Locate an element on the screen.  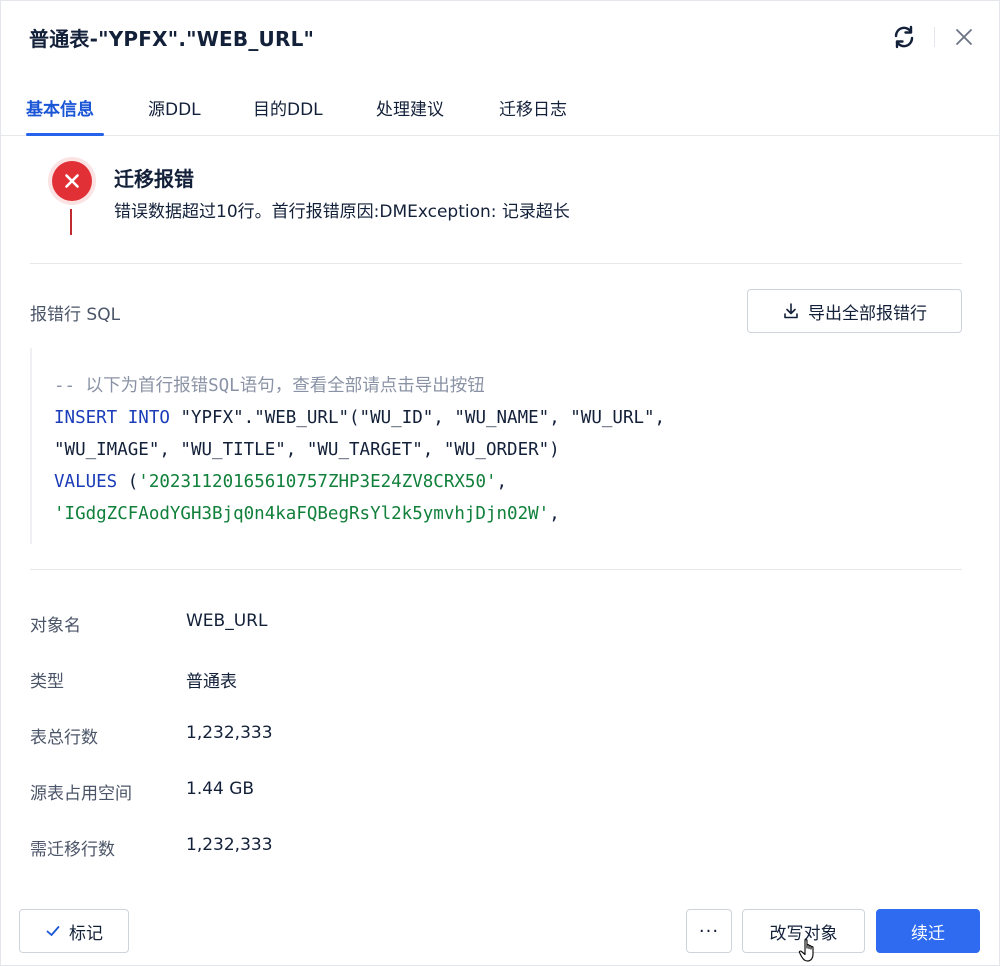
sql-keyword-insert: INSERT INTO is located at coordinates (112, 418).